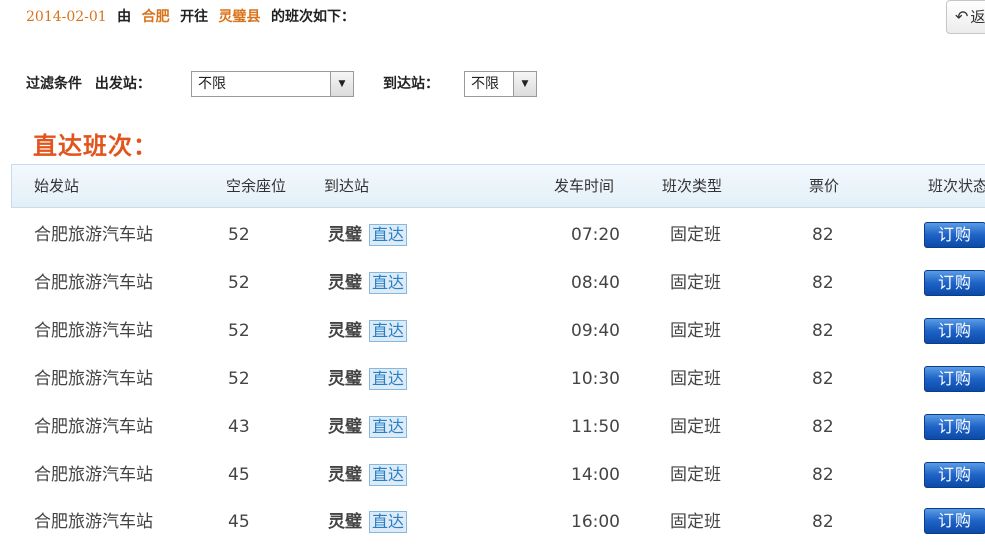 This screenshot has height=546, width=985. What do you see at coordinates (312, 17) in the screenshot?
I see `summary-suffix: 的班次如下：` at bounding box center [312, 17].